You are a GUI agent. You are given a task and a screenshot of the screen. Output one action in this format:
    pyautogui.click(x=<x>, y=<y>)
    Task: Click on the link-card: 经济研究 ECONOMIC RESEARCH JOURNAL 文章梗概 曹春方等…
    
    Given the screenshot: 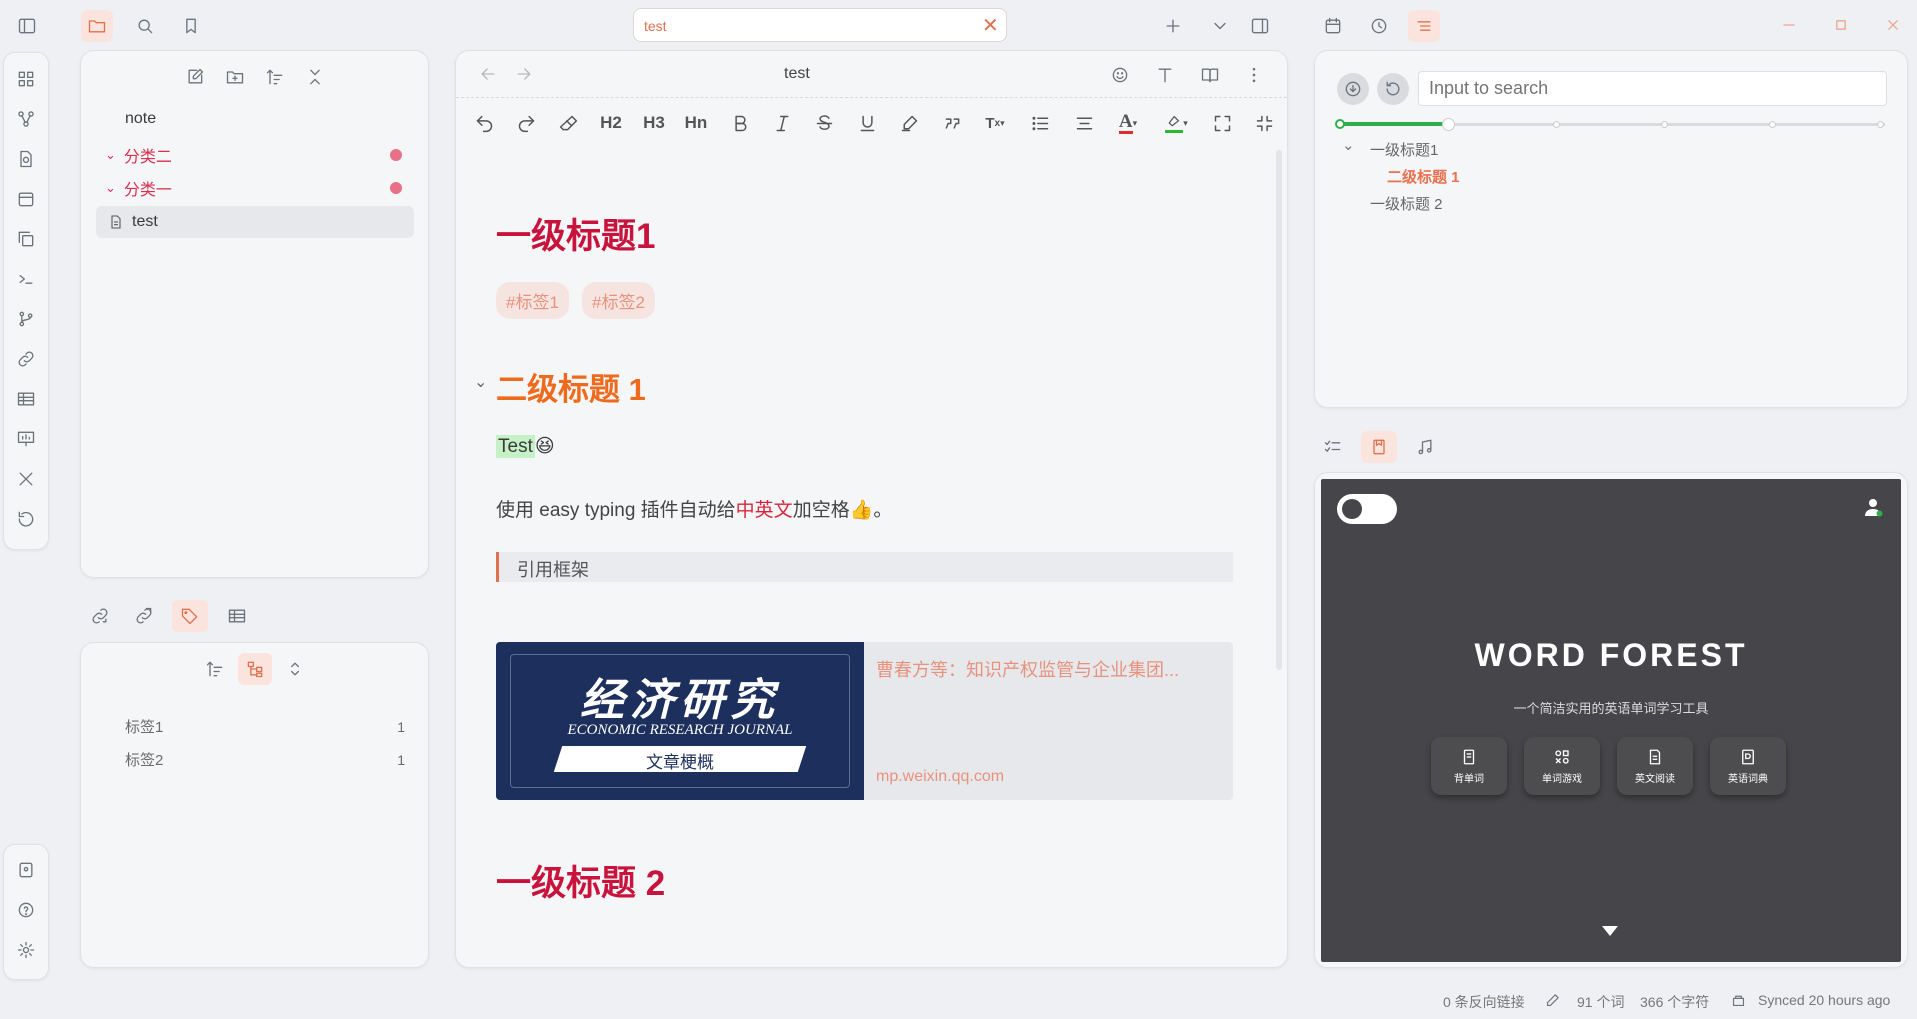 What is the action you would take?
    pyautogui.click(x=864, y=721)
    